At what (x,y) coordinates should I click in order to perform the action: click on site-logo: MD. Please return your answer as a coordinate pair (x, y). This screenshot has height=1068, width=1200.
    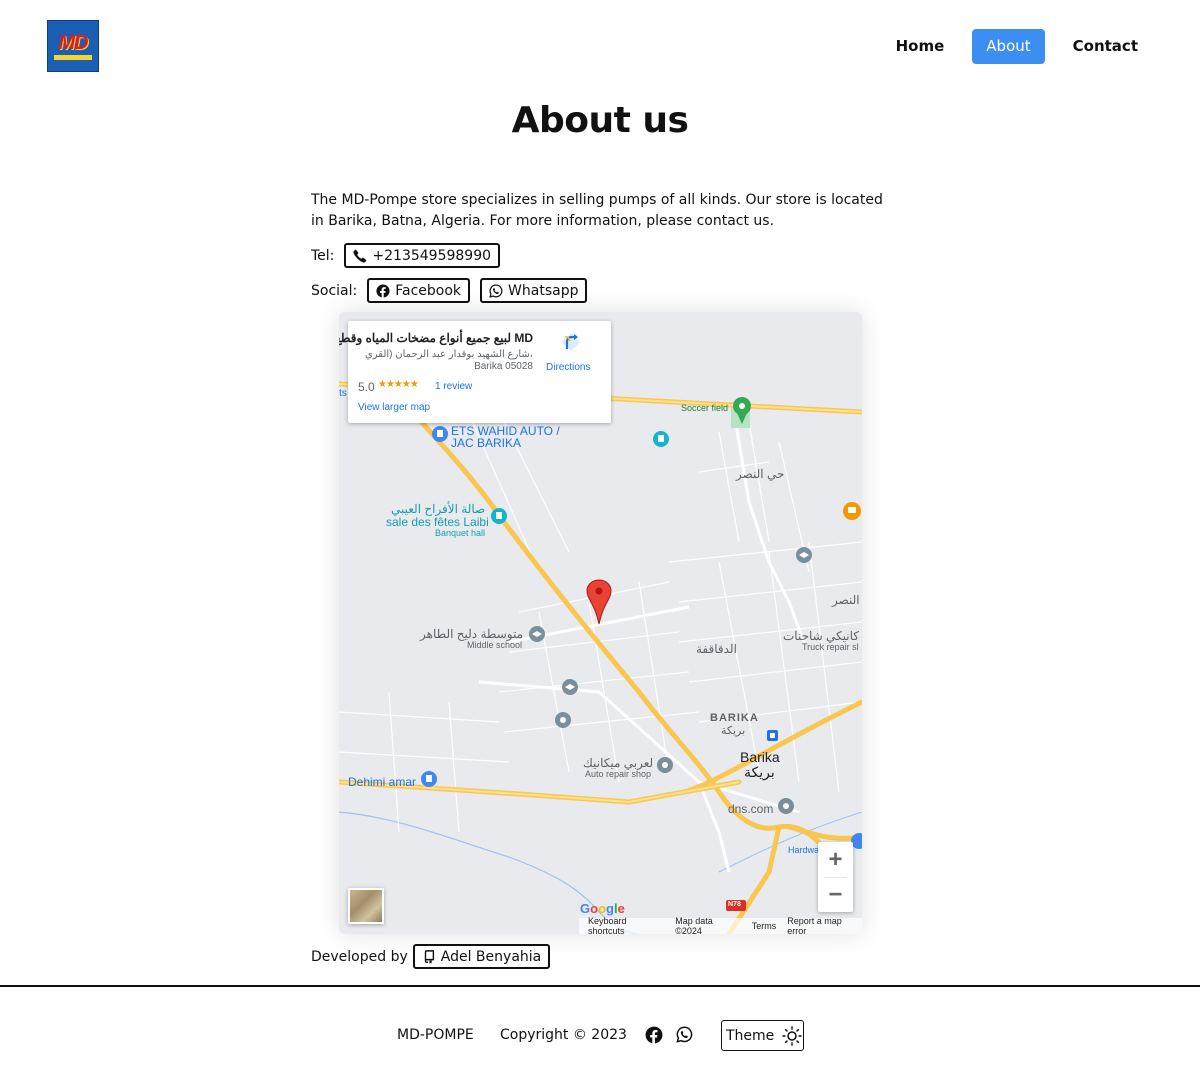
    Looking at the image, I should click on (73, 46).